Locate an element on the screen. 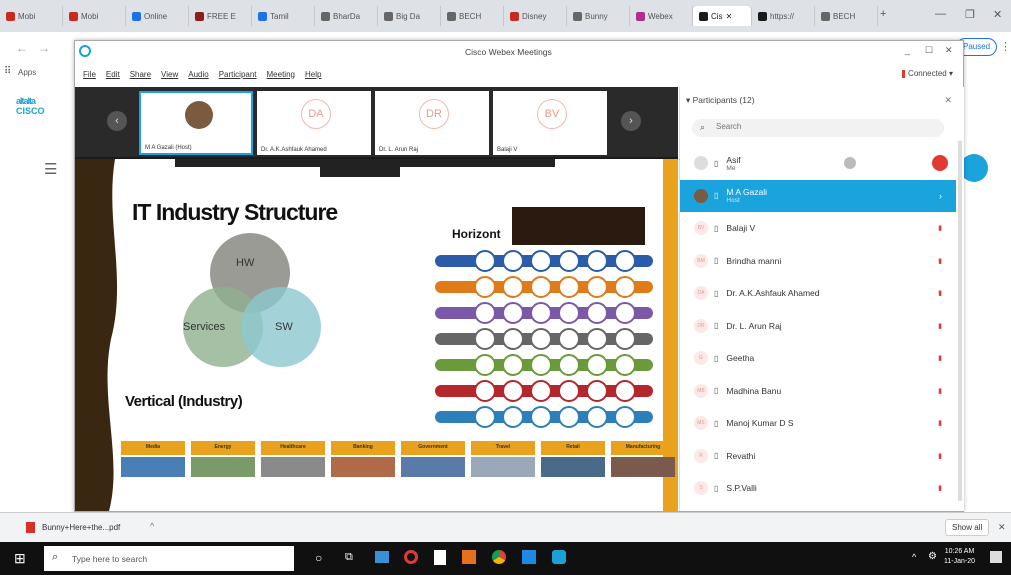  participant-name: Madhina Banu is located at coordinates (754, 390).